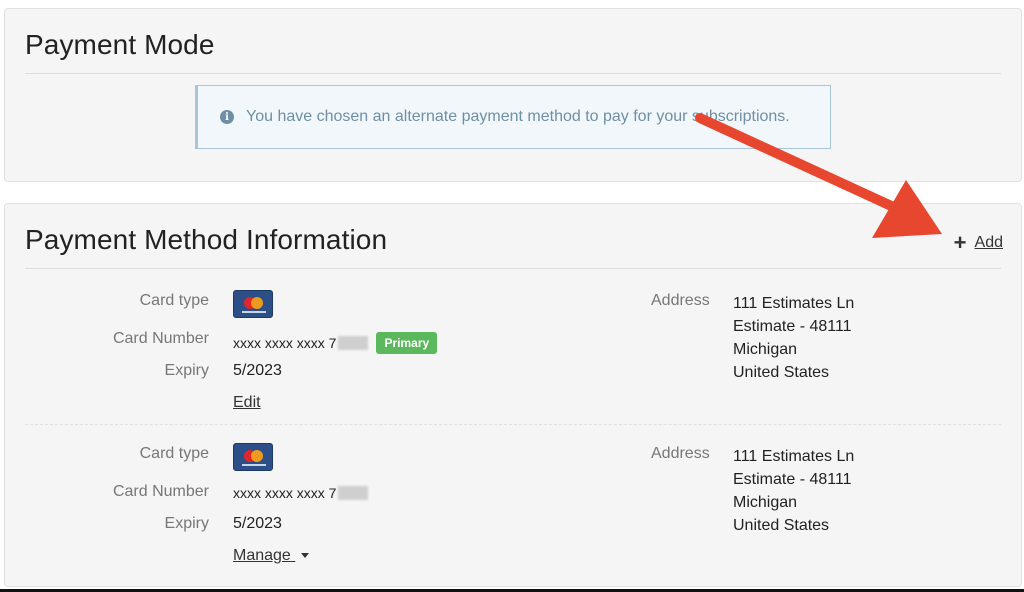 Image resolution: width=1024 pixels, height=592 pixels. Describe the element at coordinates (262, 555) in the screenshot. I see `manage-label: Manage` at that location.